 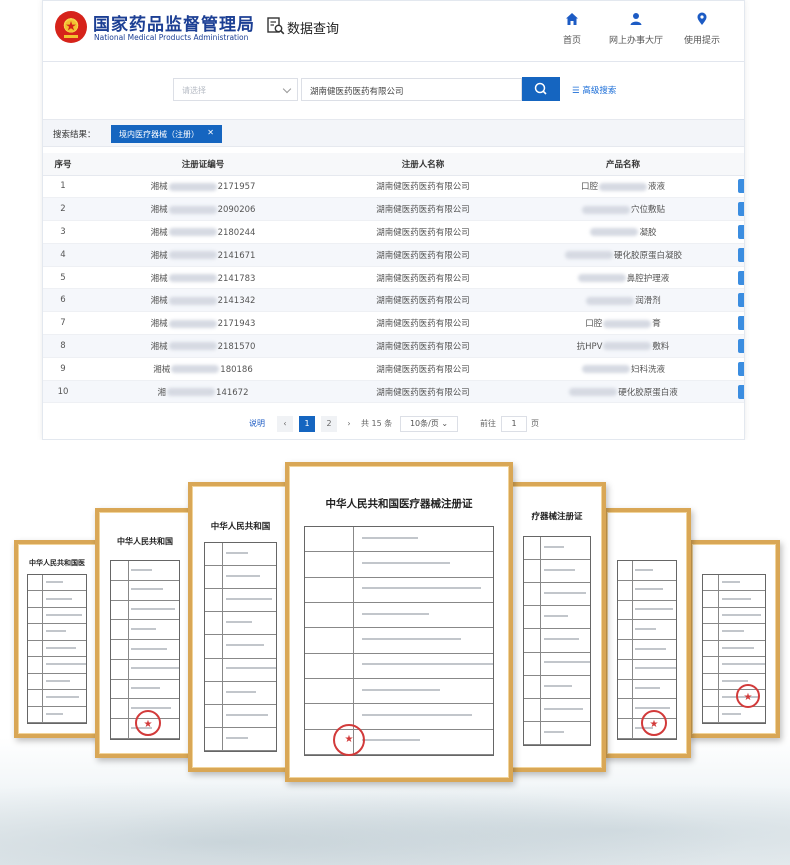 What do you see at coordinates (623, 346) in the screenshot?
I see `row-product: 抗HPV 敷料` at bounding box center [623, 346].